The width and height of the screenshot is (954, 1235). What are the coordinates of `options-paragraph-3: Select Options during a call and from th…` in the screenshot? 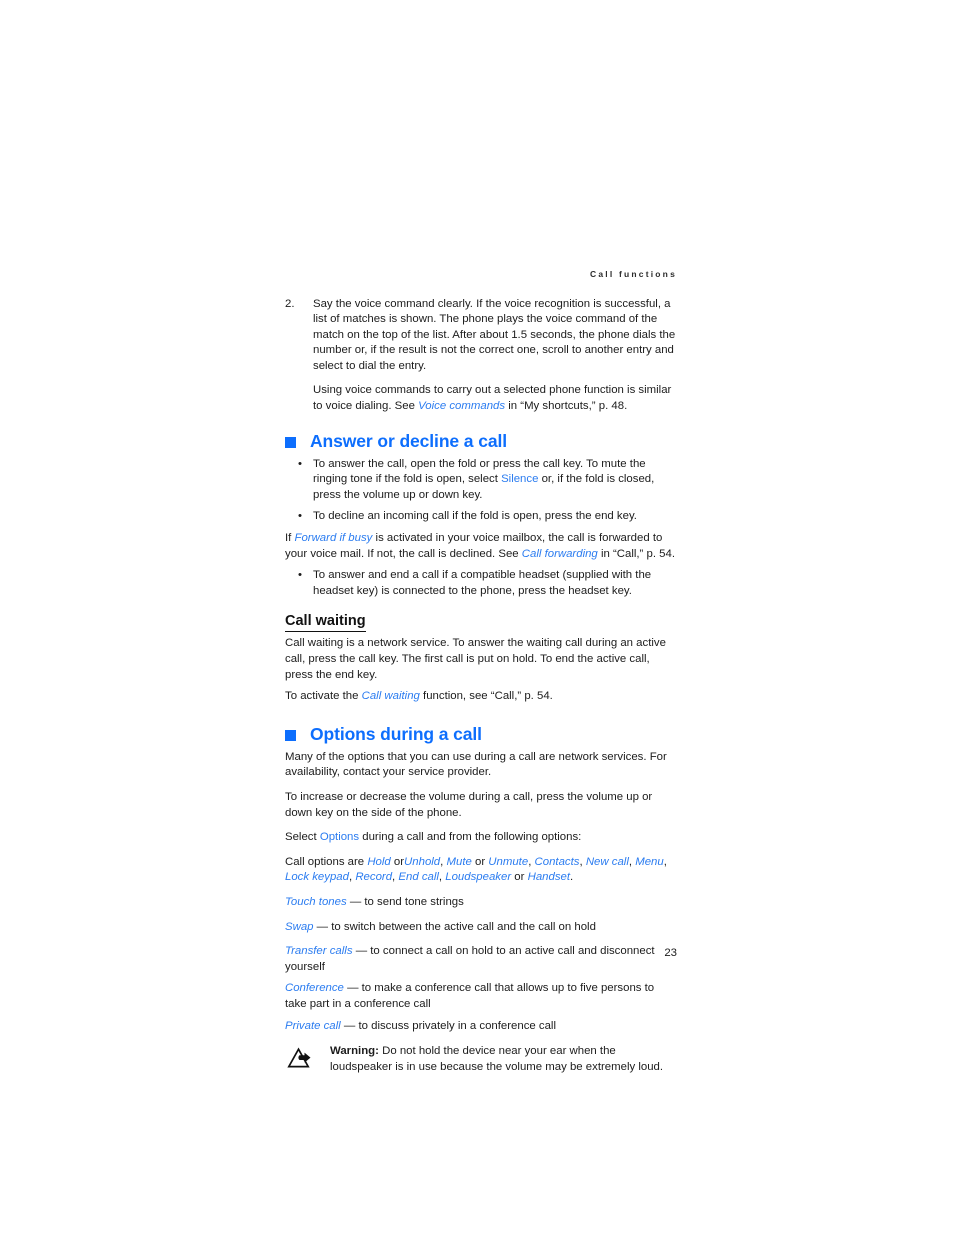 It's located at (481, 838).